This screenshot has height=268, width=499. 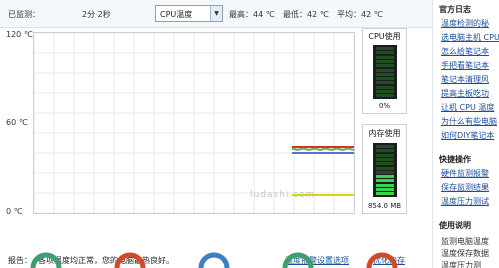 I want to click on sidebar-link: 笔记本清理风, so click(x=465, y=79).